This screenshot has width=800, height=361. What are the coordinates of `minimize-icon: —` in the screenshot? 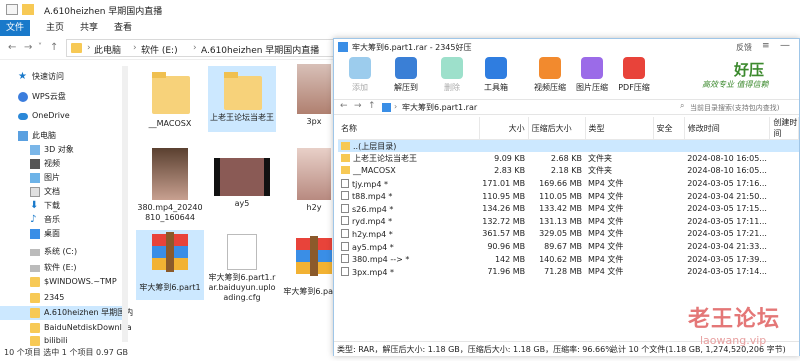 It's located at (785, 45).